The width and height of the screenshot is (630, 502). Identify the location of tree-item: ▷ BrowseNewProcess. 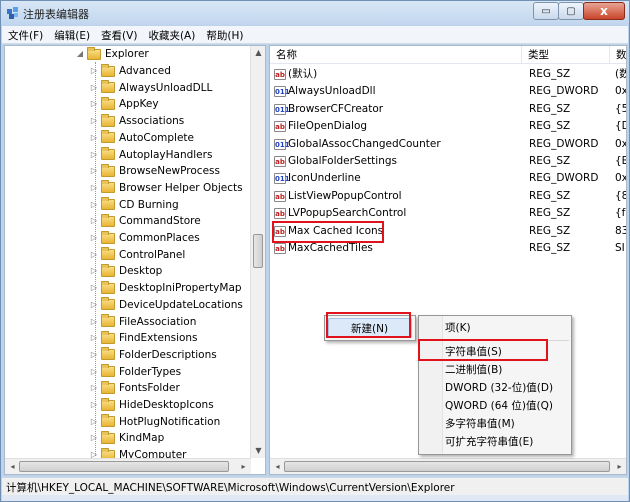
(154, 171).